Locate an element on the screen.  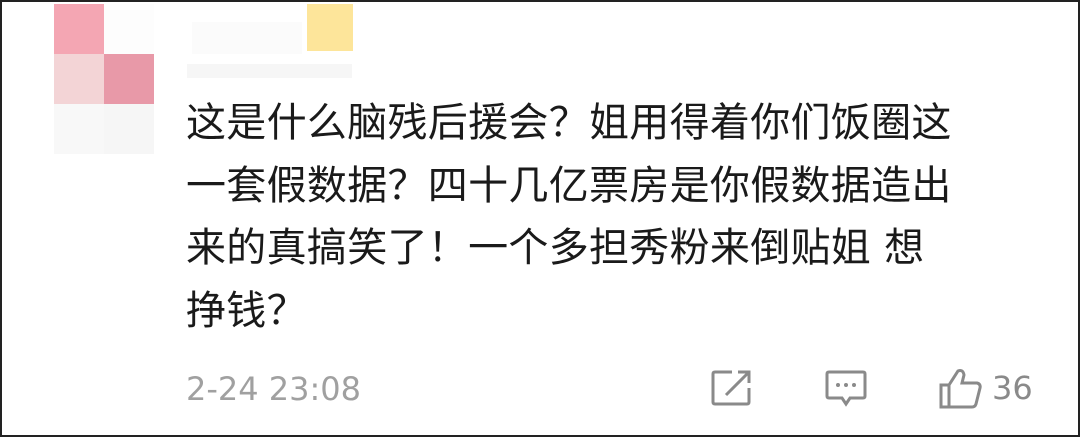
thumbs-up-icon is located at coordinates (960, 389).